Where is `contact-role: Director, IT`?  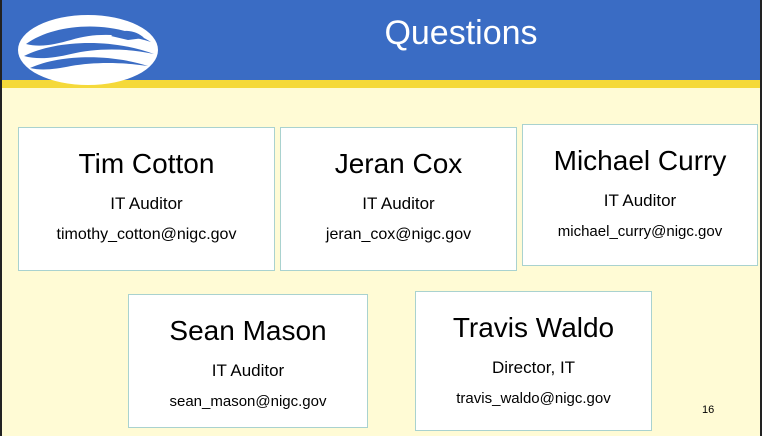 contact-role: Director, IT is located at coordinates (533, 367).